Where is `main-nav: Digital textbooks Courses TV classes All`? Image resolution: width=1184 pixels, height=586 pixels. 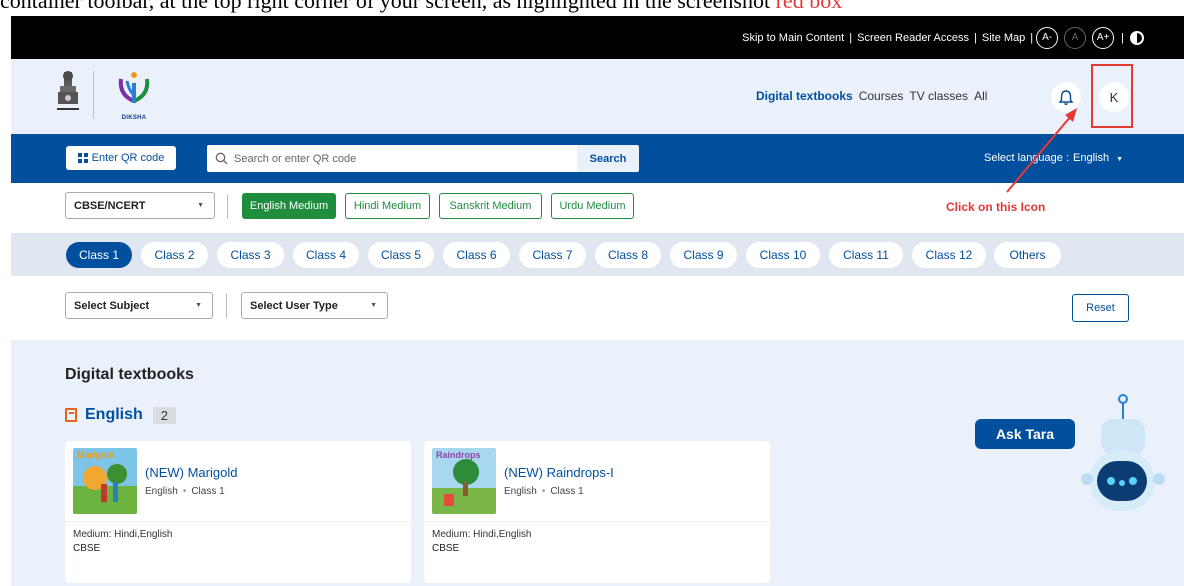 main-nav: Digital textbooks Courses TV classes All is located at coordinates (874, 96).